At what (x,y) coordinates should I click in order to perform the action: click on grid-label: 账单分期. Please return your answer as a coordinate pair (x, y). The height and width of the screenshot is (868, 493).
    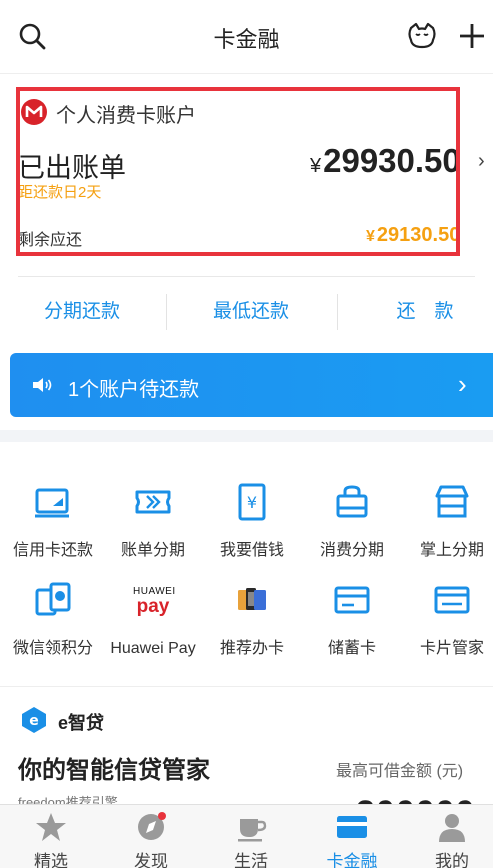
    Looking at the image, I should click on (152, 550).